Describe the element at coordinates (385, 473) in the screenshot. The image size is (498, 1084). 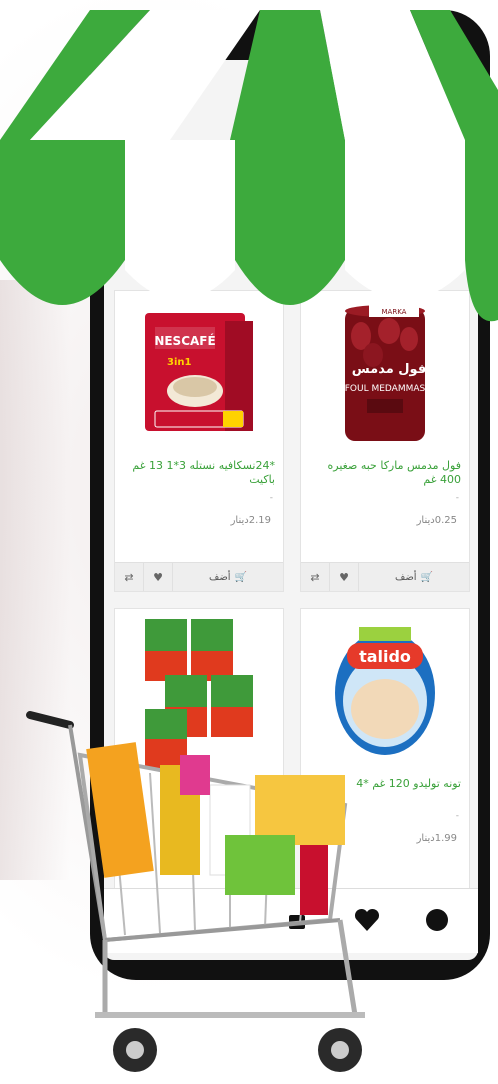
I see `product-title: فول مدمس ماركا حبه صغيره 400 غم` at that location.